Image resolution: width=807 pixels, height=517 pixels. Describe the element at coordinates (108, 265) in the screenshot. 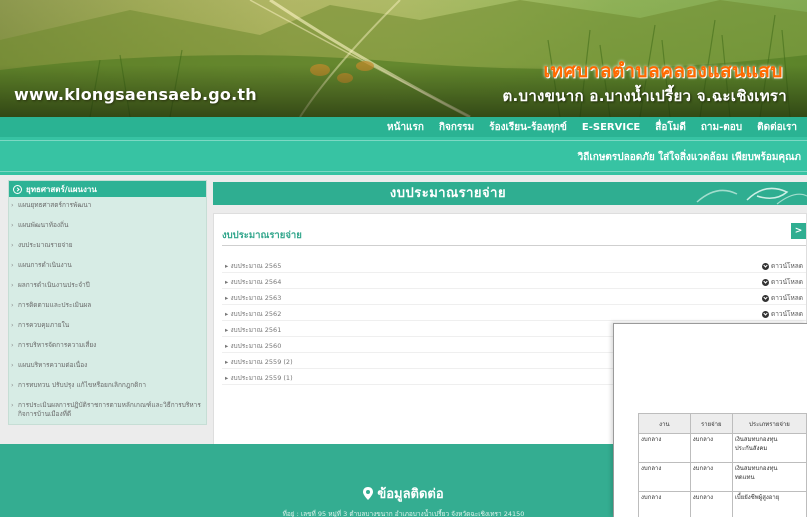

I see `sidebar-item-operations-plan: › แผนการดำเนินงาน` at that location.